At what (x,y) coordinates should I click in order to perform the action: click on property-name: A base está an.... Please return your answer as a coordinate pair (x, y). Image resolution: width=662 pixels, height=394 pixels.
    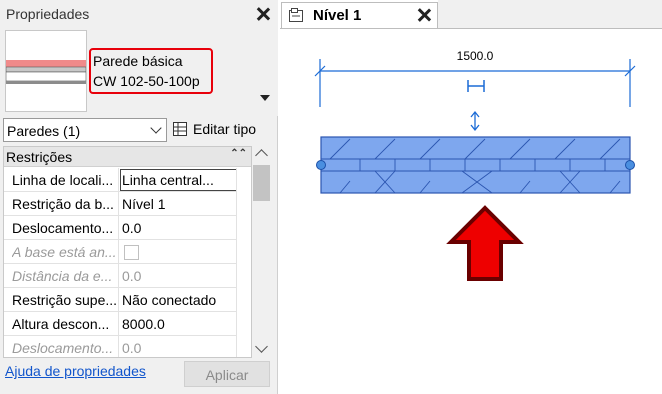
    Looking at the image, I should click on (64, 252).